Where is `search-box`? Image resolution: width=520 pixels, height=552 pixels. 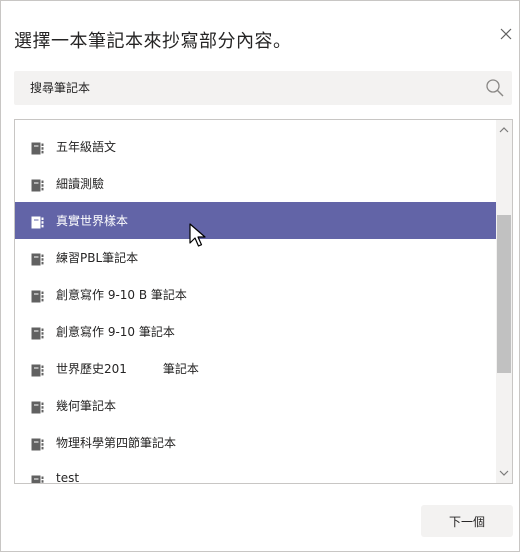
search-box is located at coordinates (263, 88).